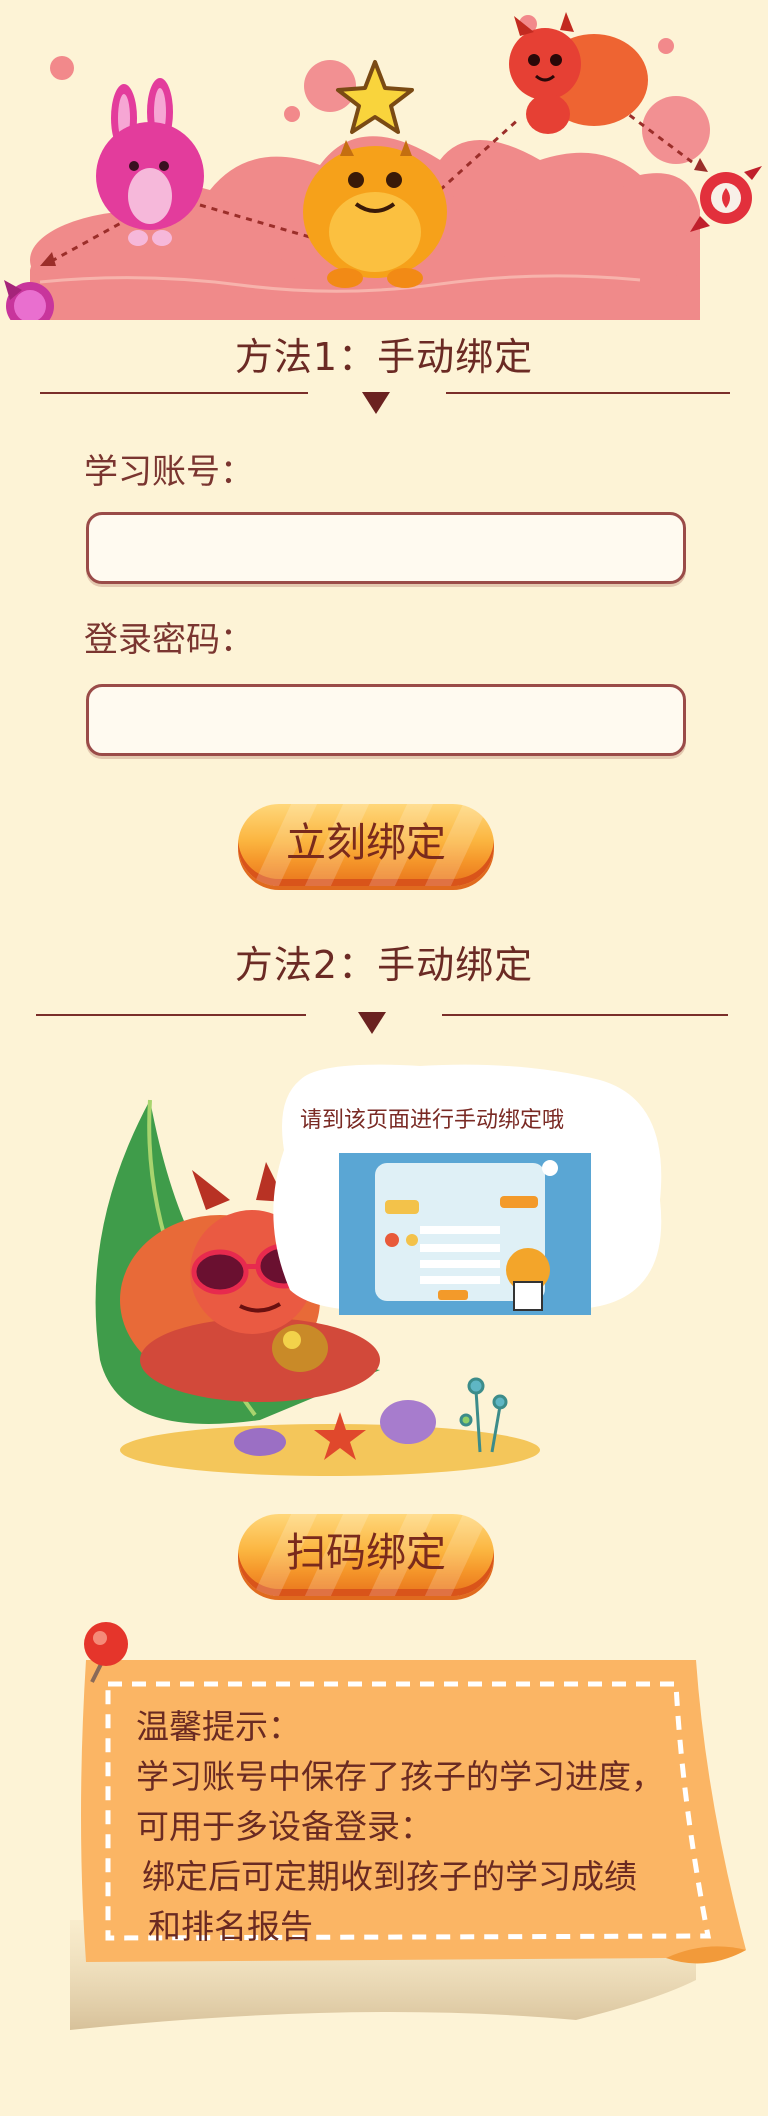 This screenshot has height=2116, width=768. I want to click on header-illustration, so click(383, 166).